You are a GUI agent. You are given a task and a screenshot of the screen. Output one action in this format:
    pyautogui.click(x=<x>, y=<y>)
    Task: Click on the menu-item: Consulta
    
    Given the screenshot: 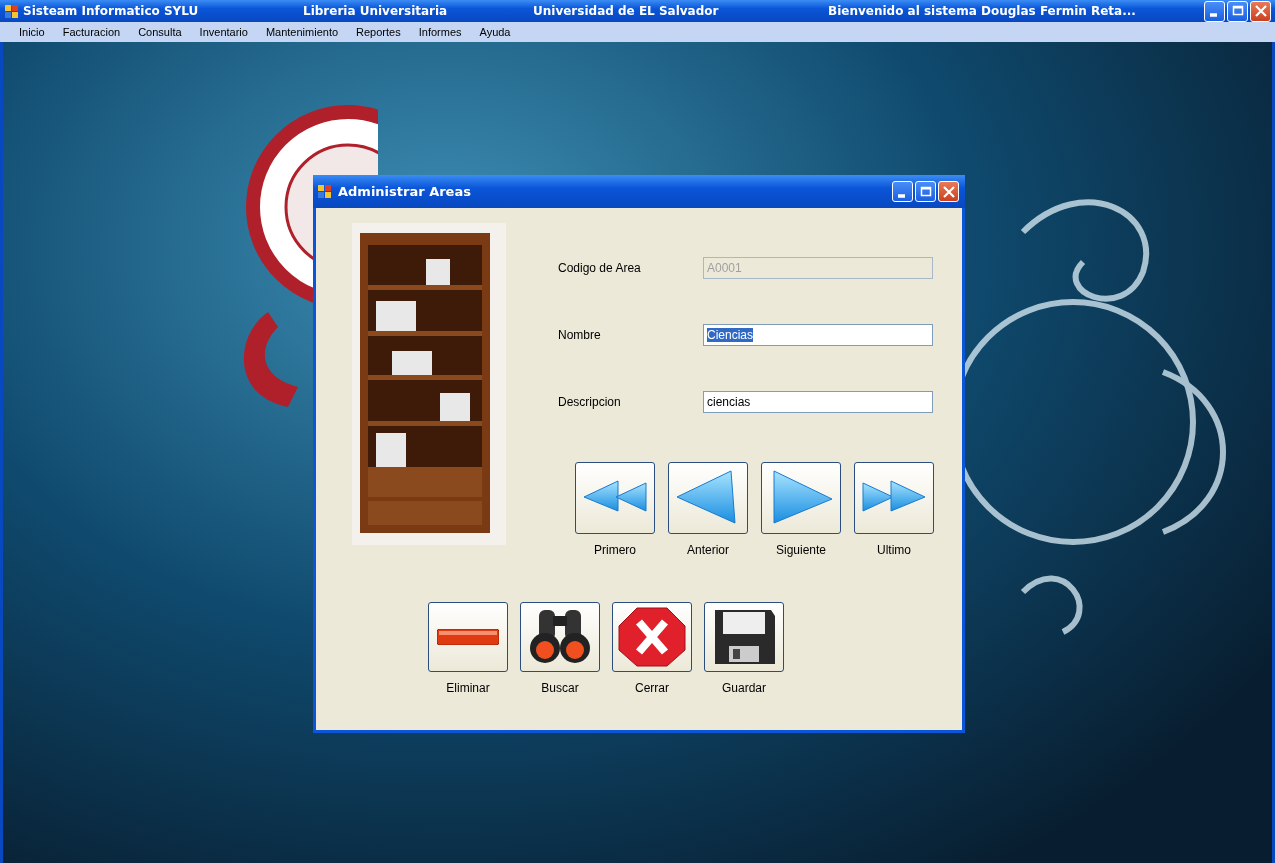 What is the action you would take?
    pyautogui.click(x=160, y=32)
    